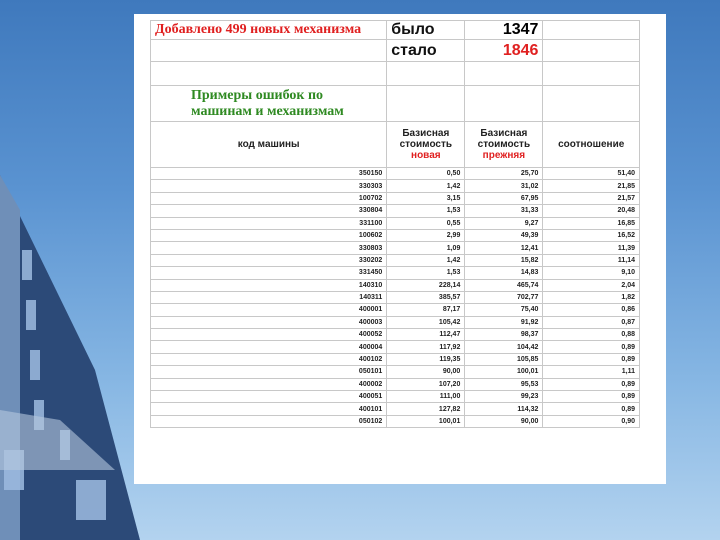  What do you see at coordinates (426, 50) in the screenshot?
I see `after-label: стало` at bounding box center [426, 50].